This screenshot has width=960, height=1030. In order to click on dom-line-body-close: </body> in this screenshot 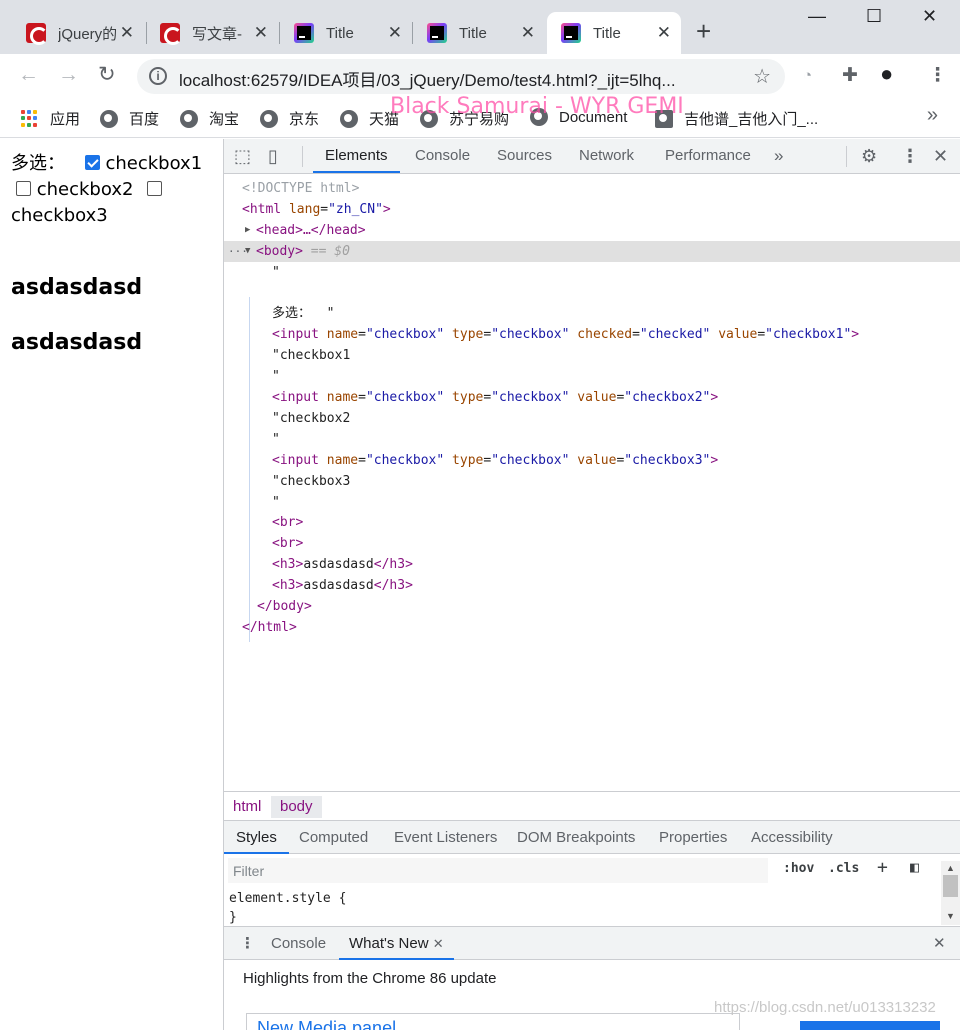, I will do `click(592, 606)`.